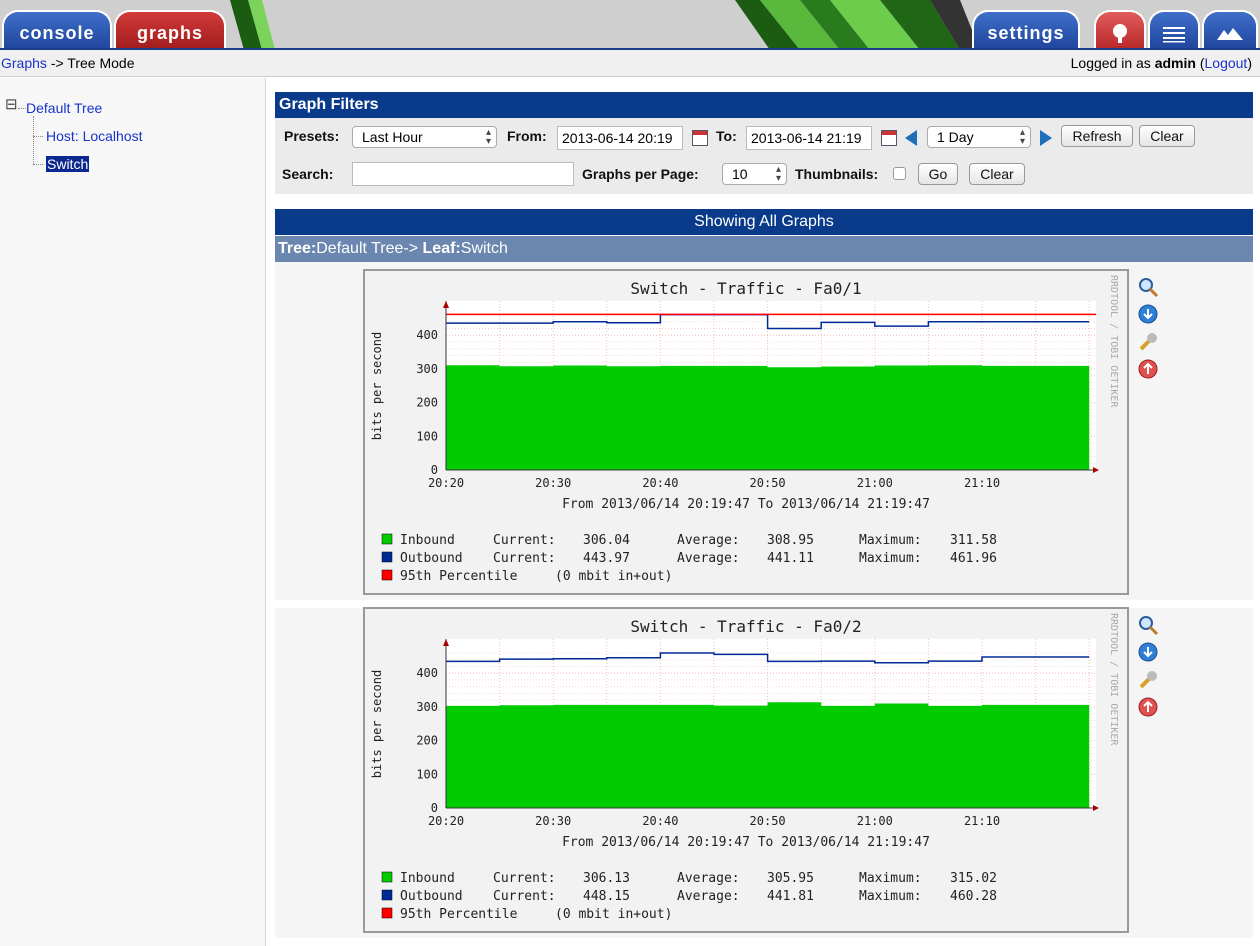  I want to click on search-input, so click(463, 174).